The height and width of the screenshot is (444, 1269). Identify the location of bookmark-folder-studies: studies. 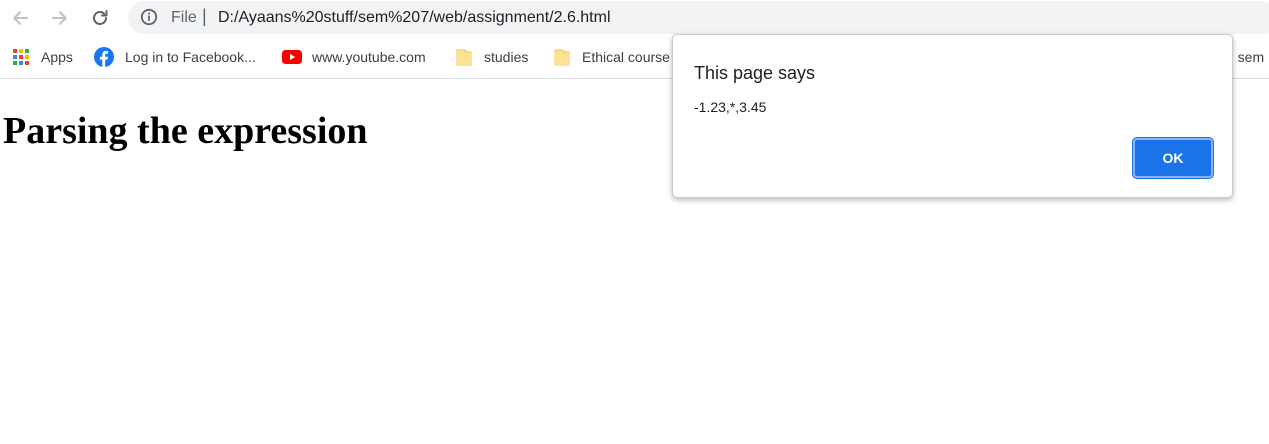
(492, 57).